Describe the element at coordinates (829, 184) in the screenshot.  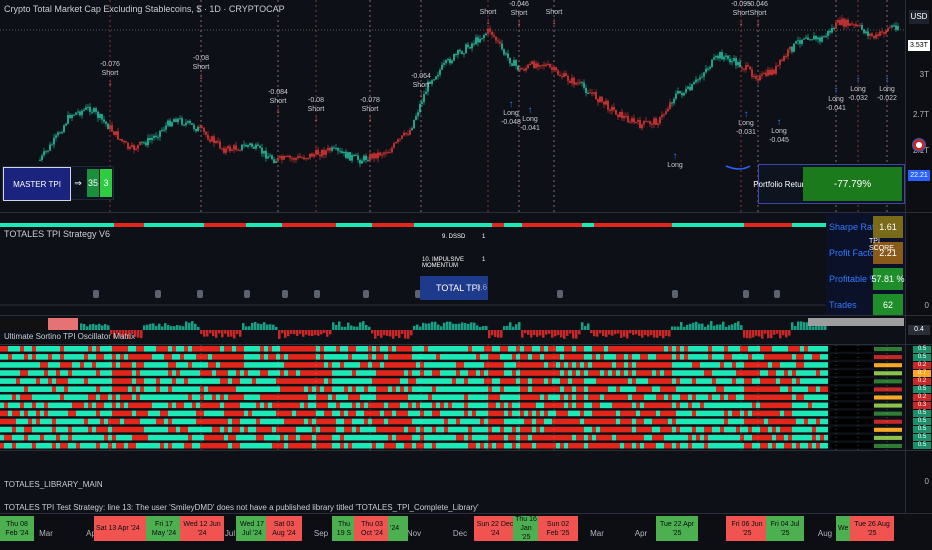
I see `portfolio-table: Portfolio Return -77.79%` at that location.